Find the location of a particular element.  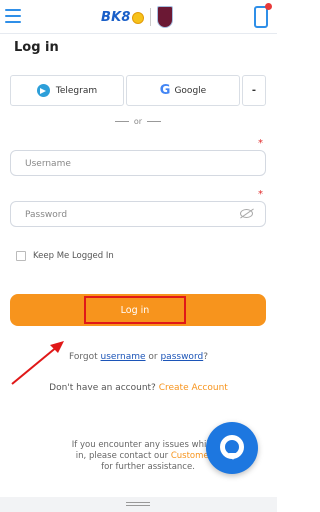

or-label: or is located at coordinates (138, 121).